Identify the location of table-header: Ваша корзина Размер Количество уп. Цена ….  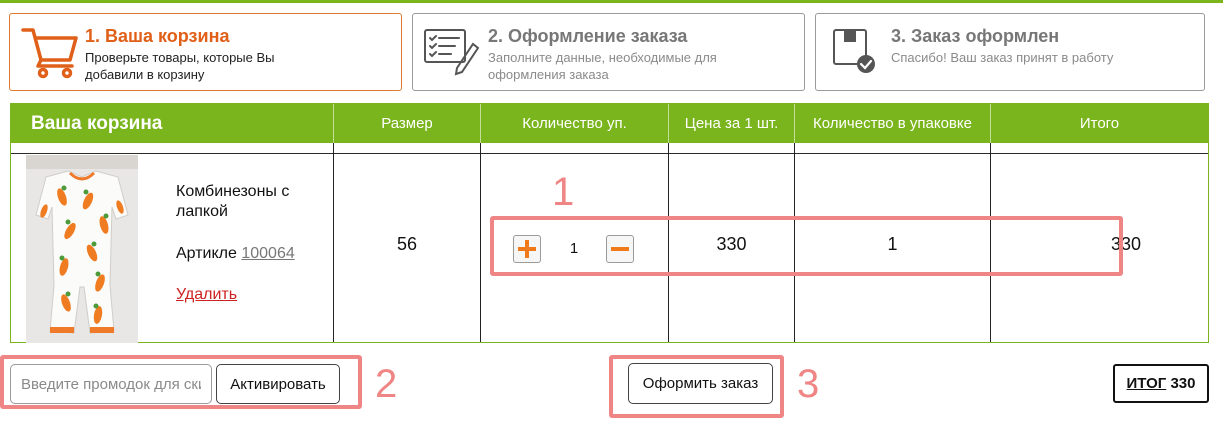
(609, 123).